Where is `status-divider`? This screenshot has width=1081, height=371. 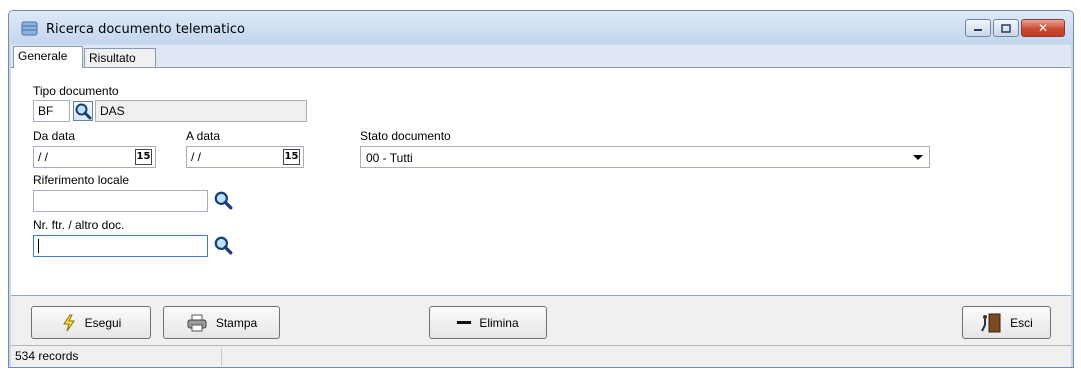
status-divider is located at coordinates (221, 357).